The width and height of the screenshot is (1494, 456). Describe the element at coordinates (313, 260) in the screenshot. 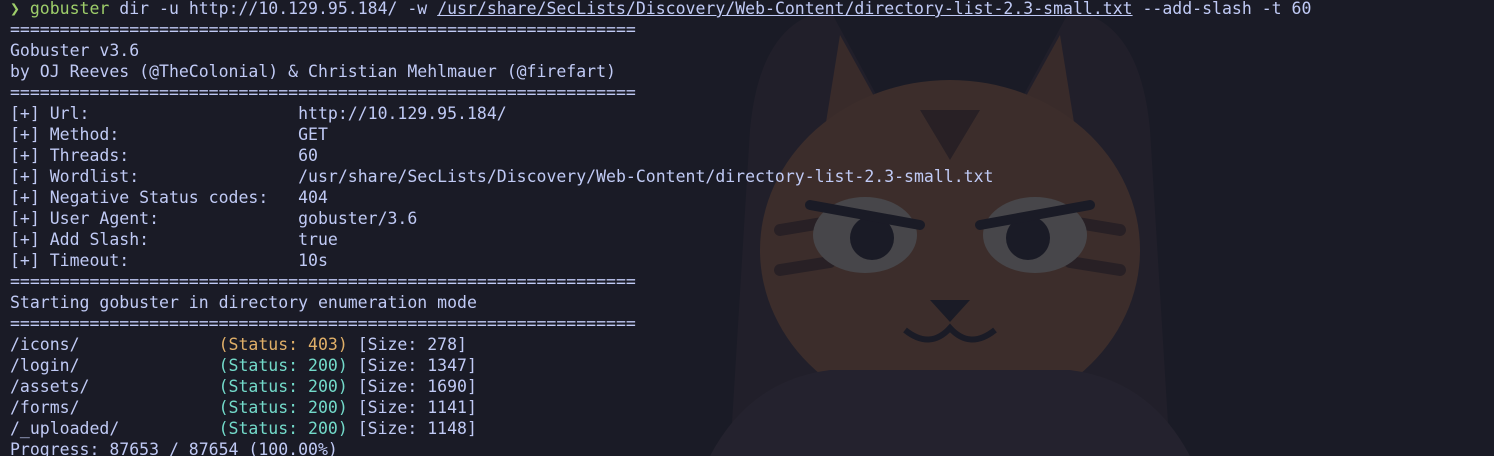

I see `config-value: 10s` at that location.